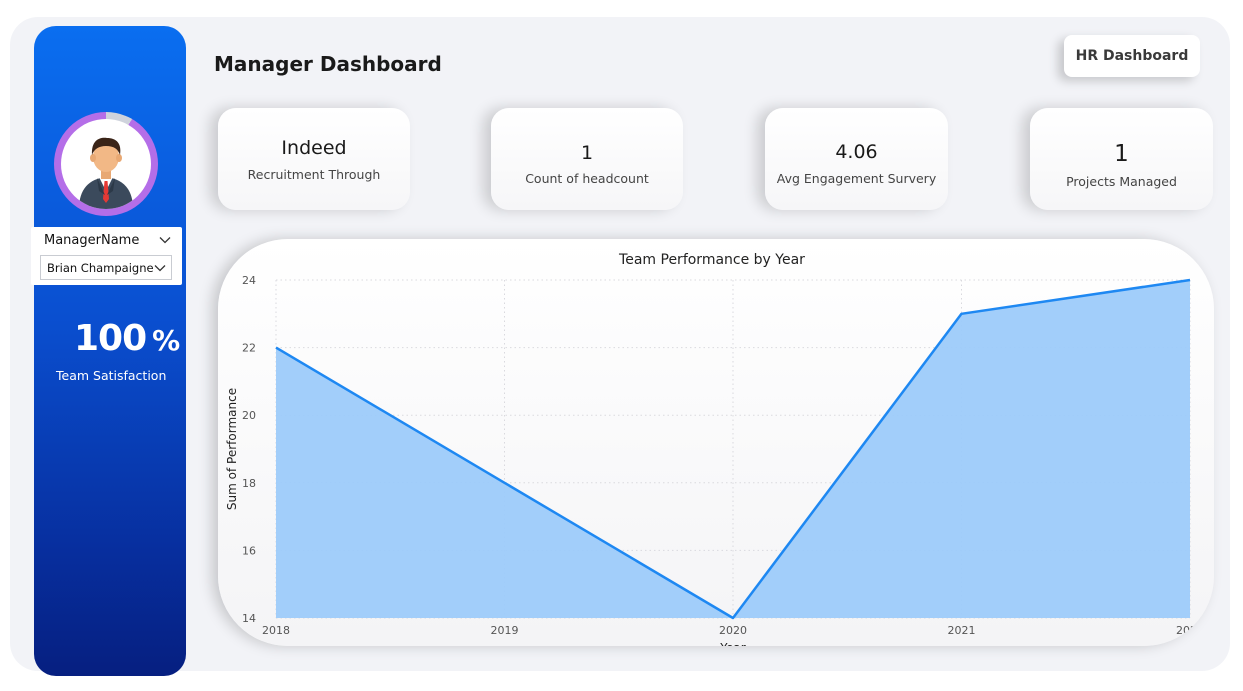 The width and height of the screenshot is (1243, 691). What do you see at coordinates (100, 268) in the screenshot?
I see `manager-name-selected: Brian Champaigne` at bounding box center [100, 268].